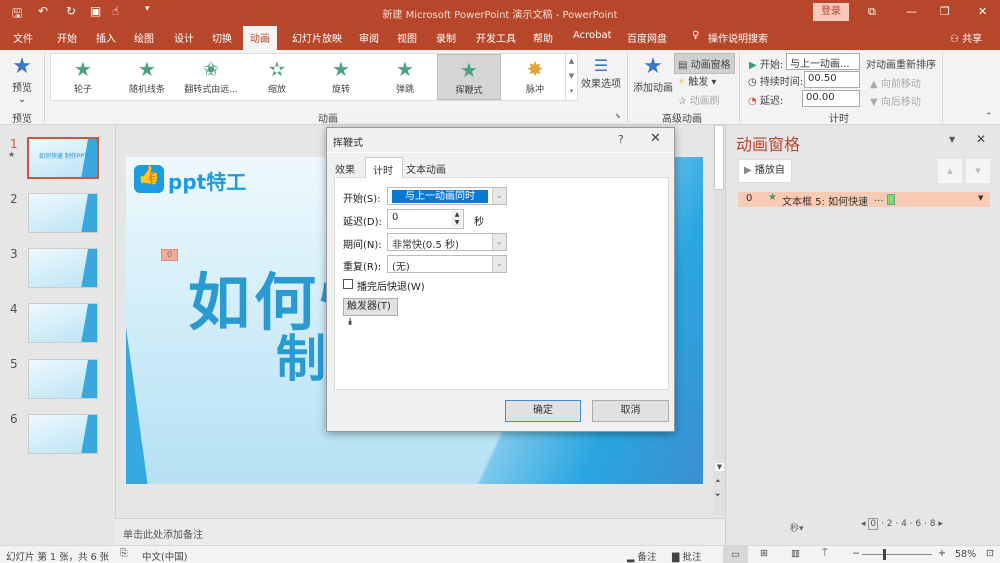  Describe the element at coordinates (369, 37) in the screenshot. I see `tab-review: 审阅` at that location.